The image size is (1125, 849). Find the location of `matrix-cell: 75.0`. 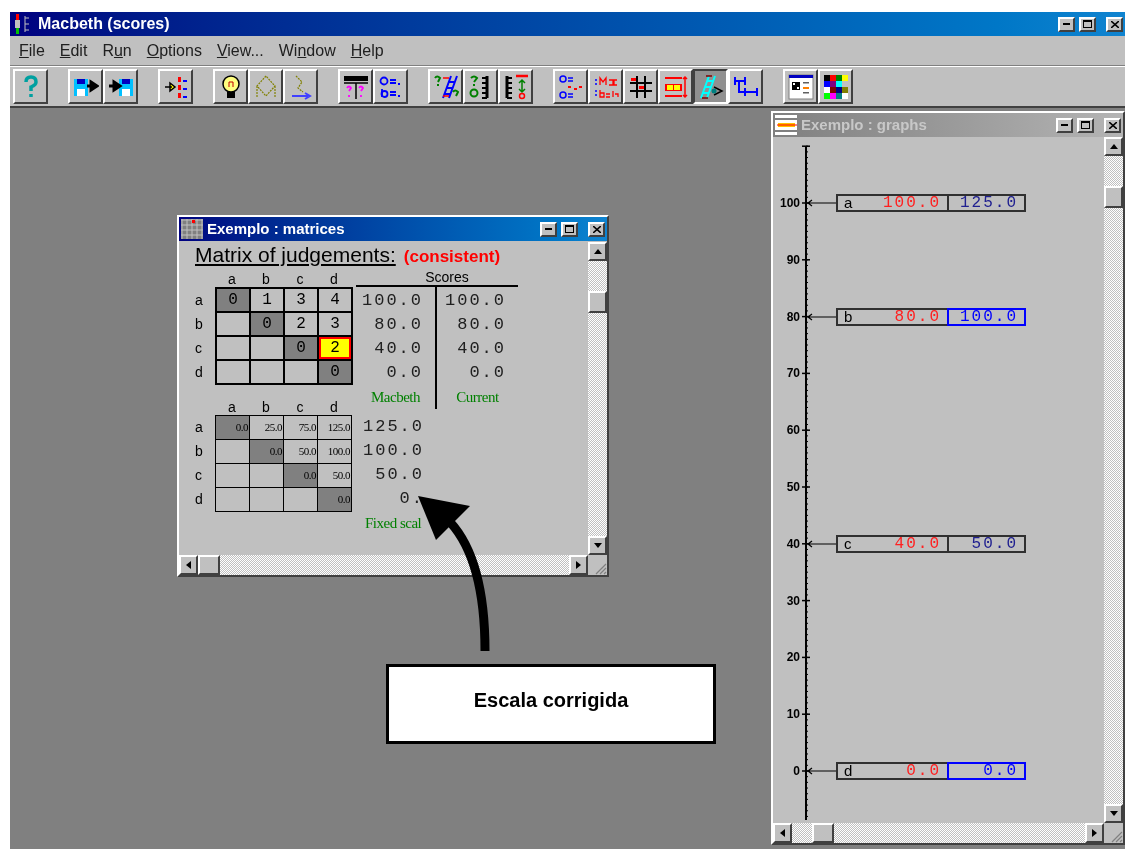

matrix-cell: 75.0 is located at coordinates (300, 427).